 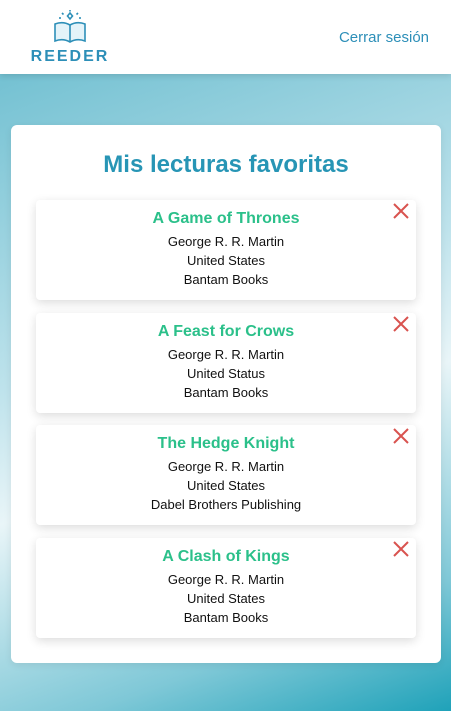 I want to click on top-navbar: REEDER Cerrar sesión, so click(x=225, y=37).